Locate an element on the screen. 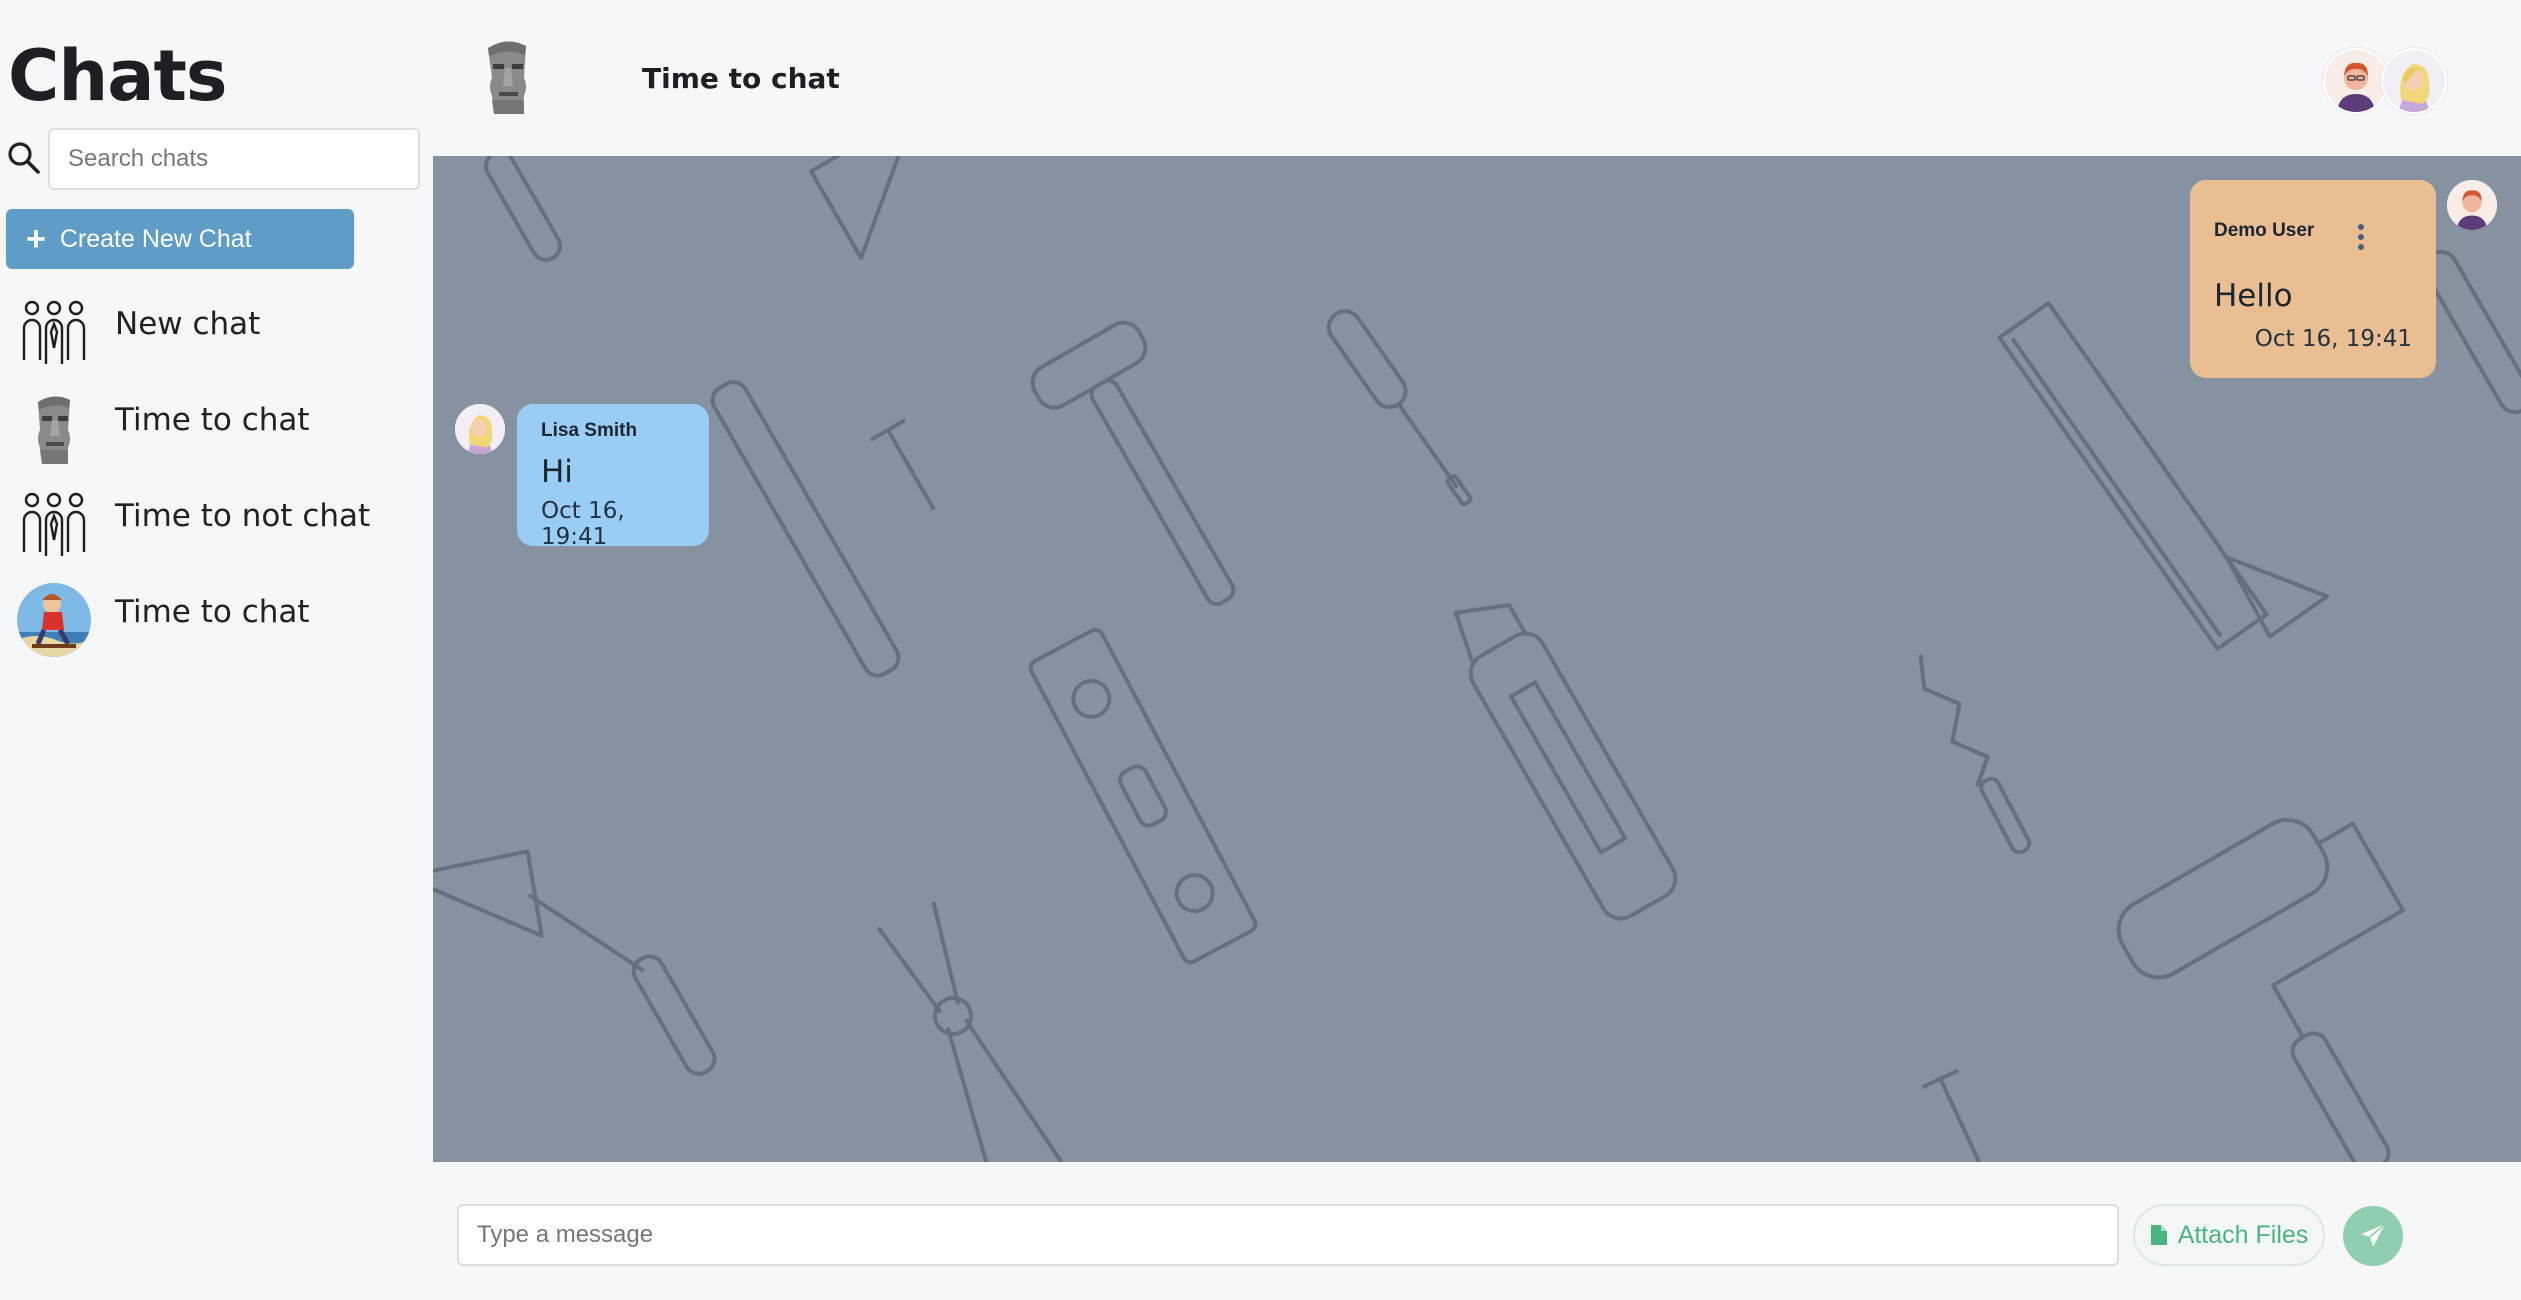 This screenshot has height=1300, width=2521. search-row is located at coordinates (213, 160).